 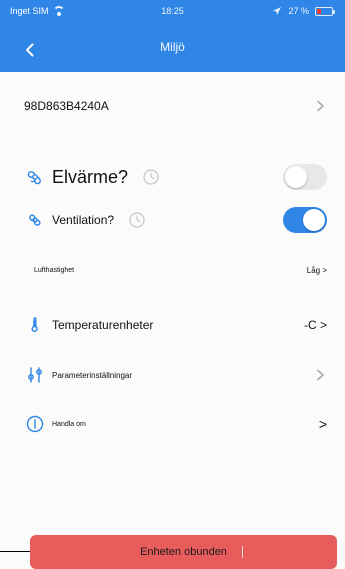 What do you see at coordinates (92, 375) in the screenshot?
I see `parameters-label: Parameterinställningar` at bounding box center [92, 375].